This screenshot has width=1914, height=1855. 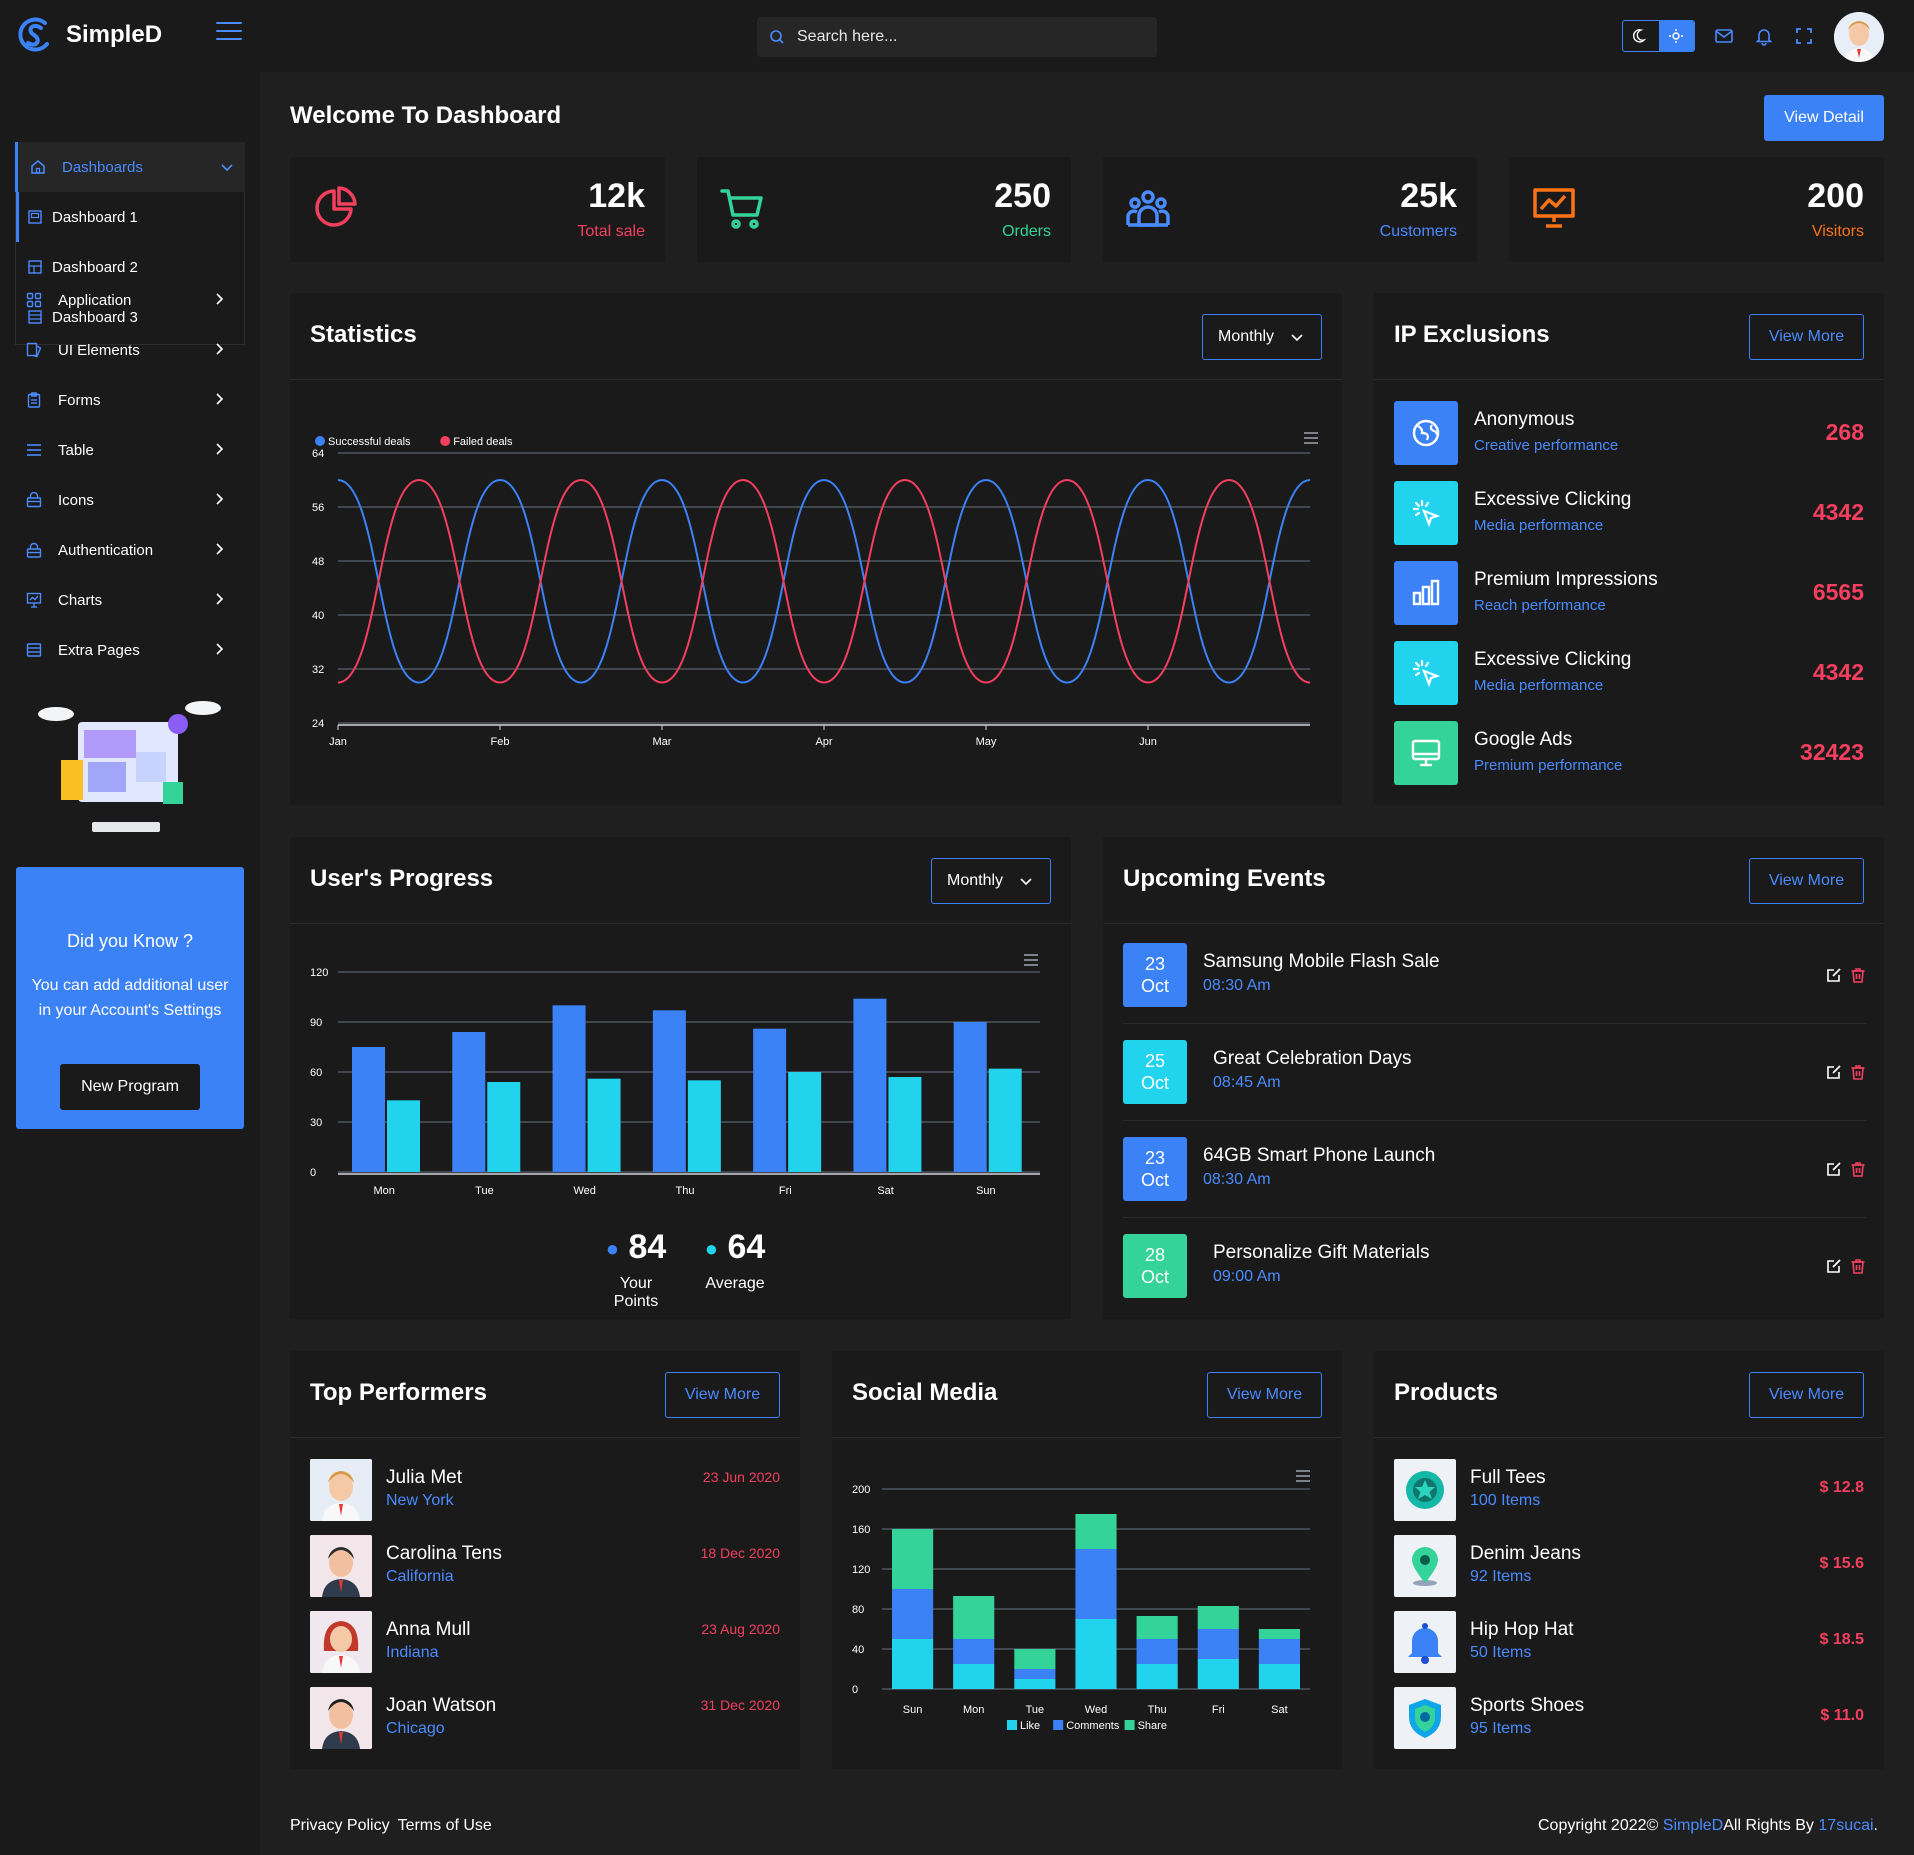 I want to click on event-name: Personalize Gift Materials, so click(x=1321, y=1252).